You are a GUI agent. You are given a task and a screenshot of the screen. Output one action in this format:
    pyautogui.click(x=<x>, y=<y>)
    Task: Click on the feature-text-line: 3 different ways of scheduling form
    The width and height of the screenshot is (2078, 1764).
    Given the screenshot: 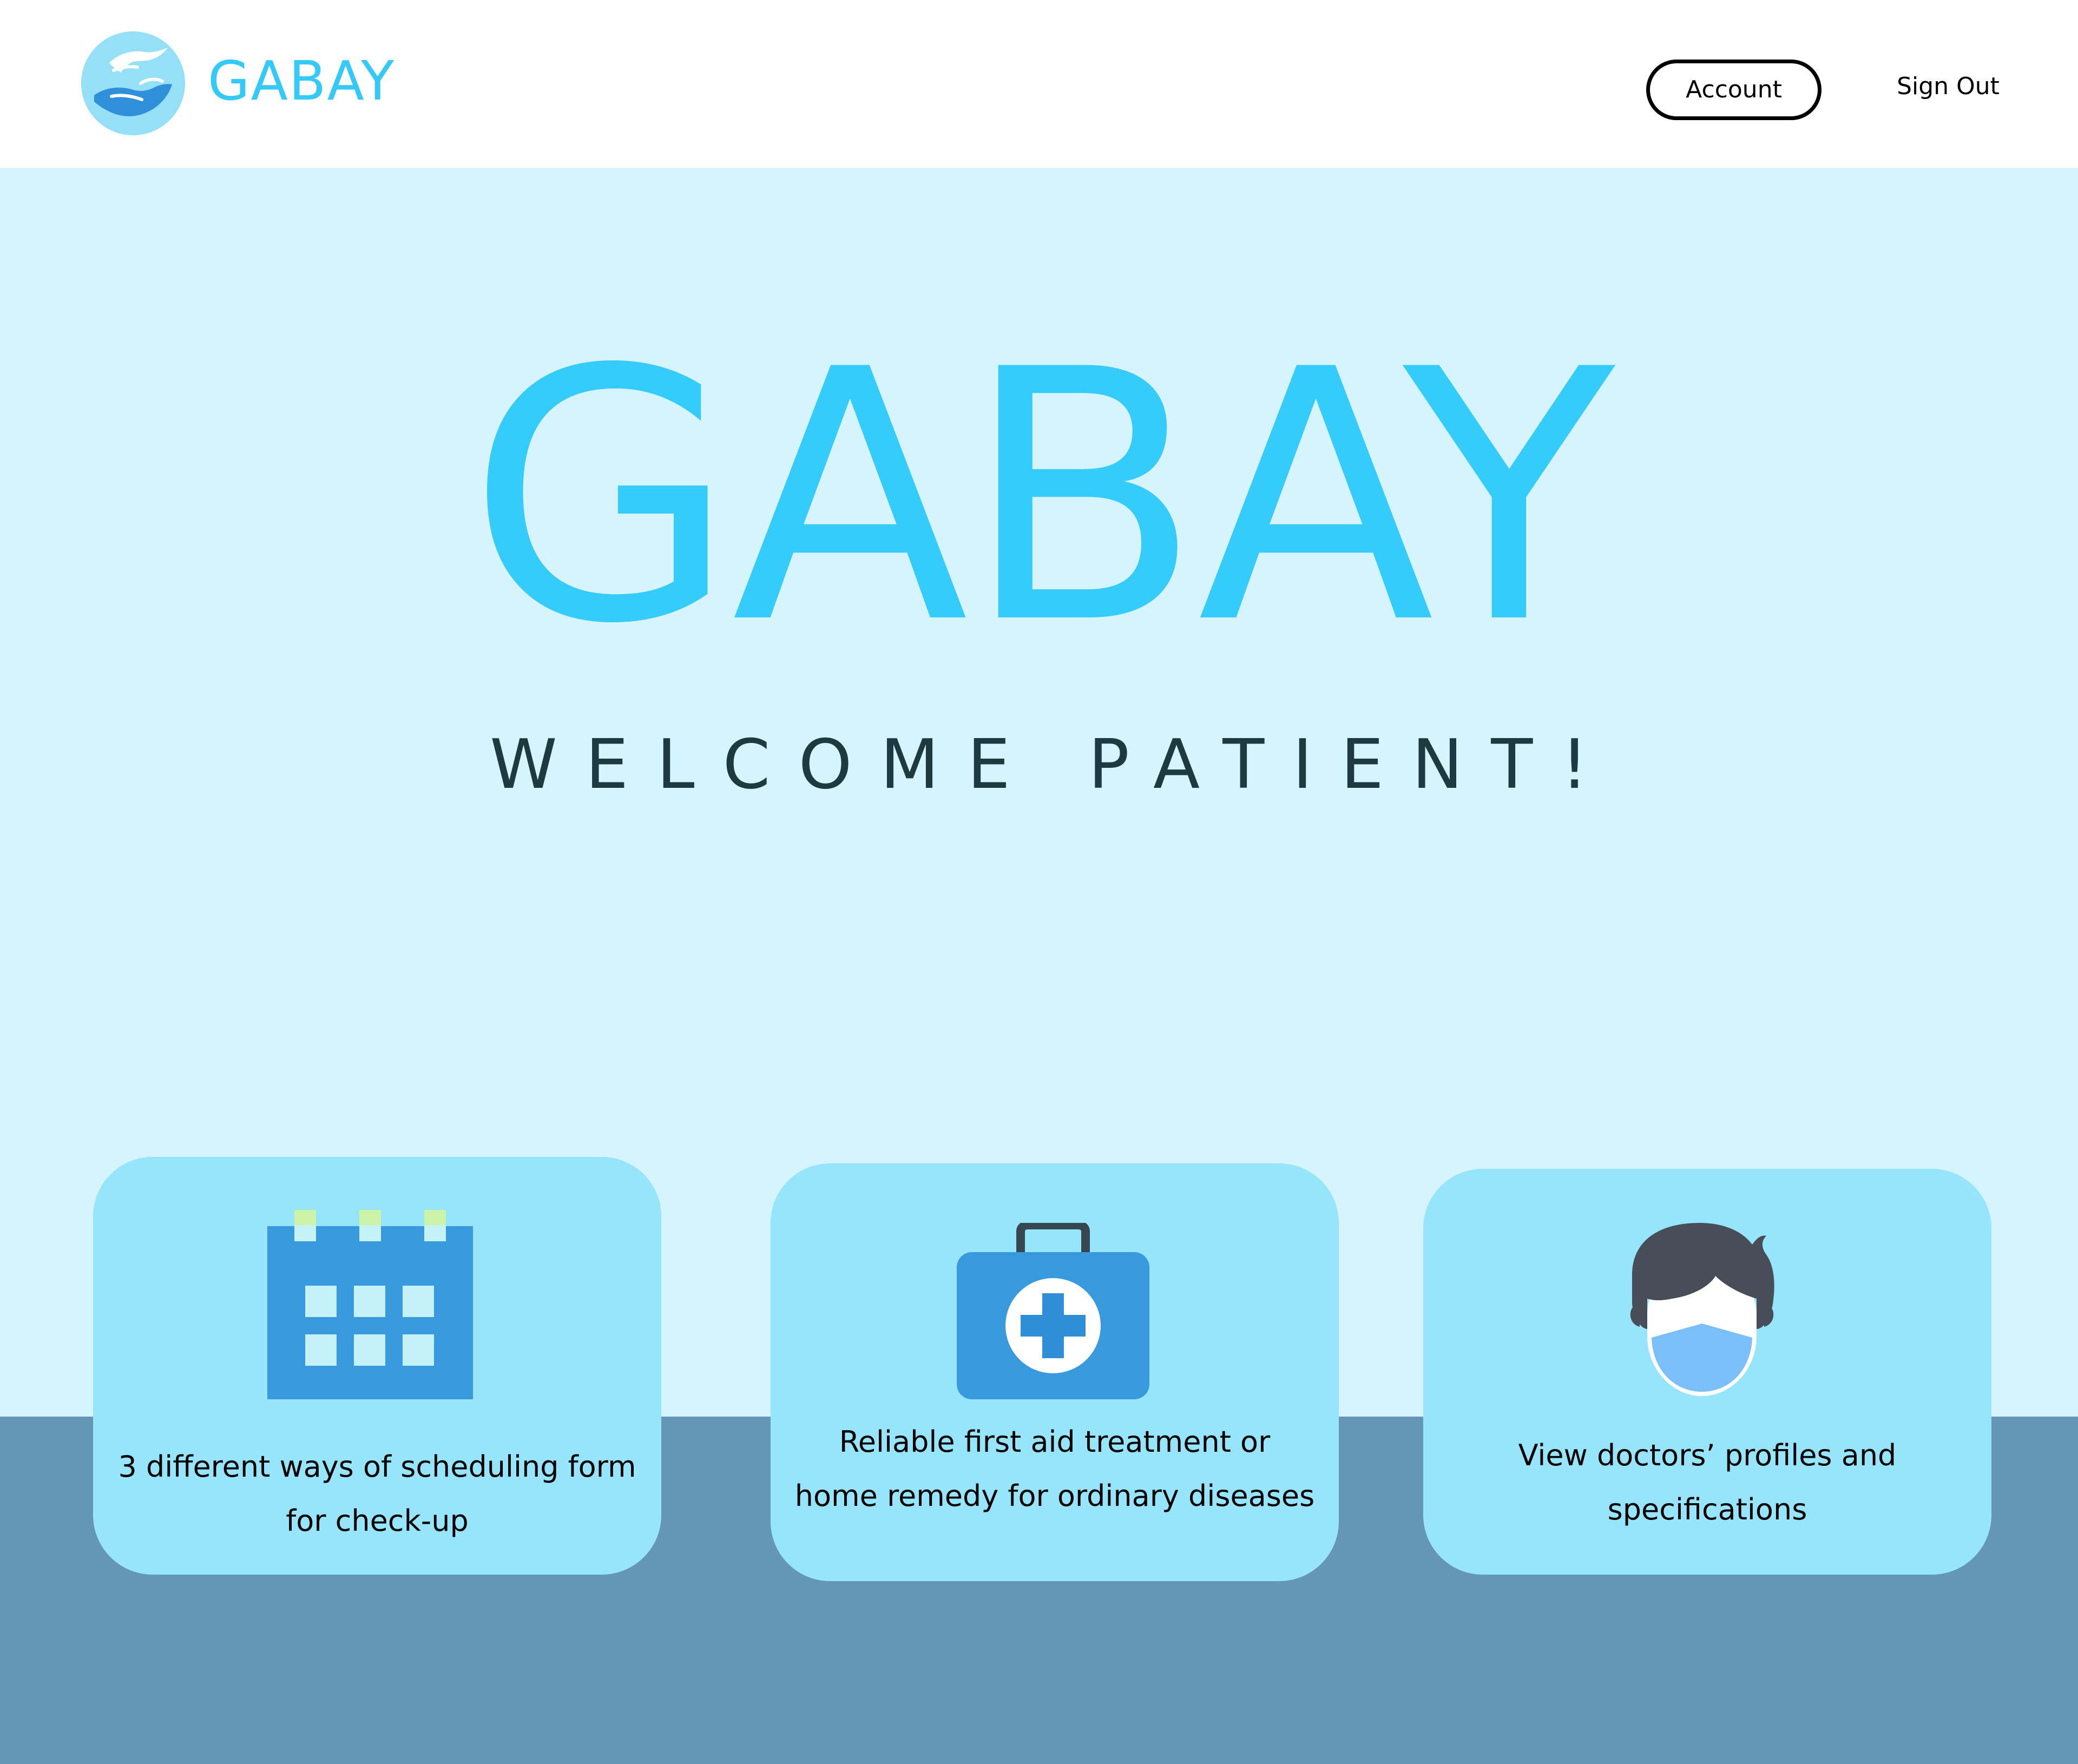 What is the action you would take?
    pyautogui.click(x=377, y=1467)
    